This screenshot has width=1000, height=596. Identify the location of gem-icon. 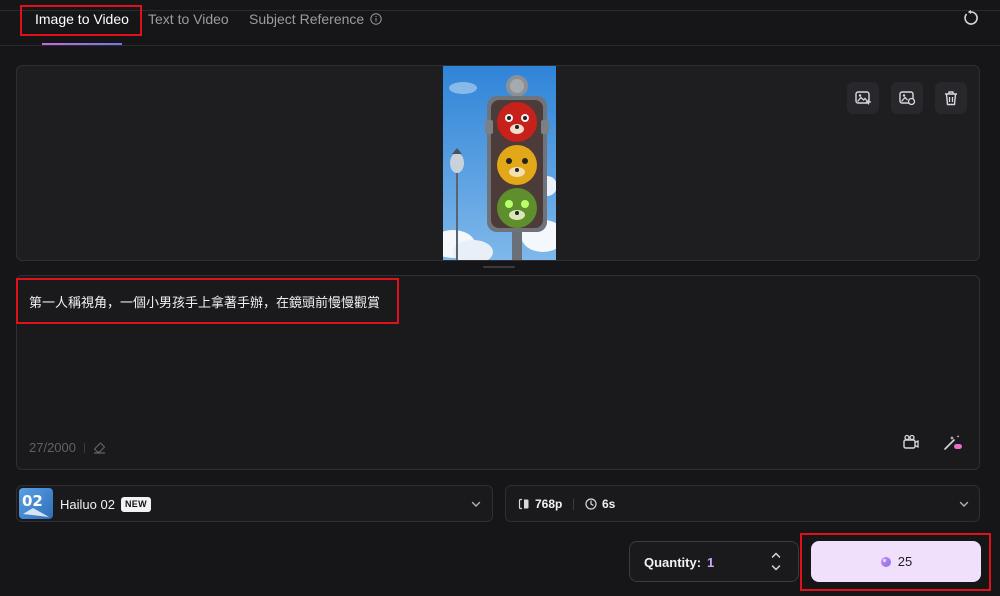
(885, 561).